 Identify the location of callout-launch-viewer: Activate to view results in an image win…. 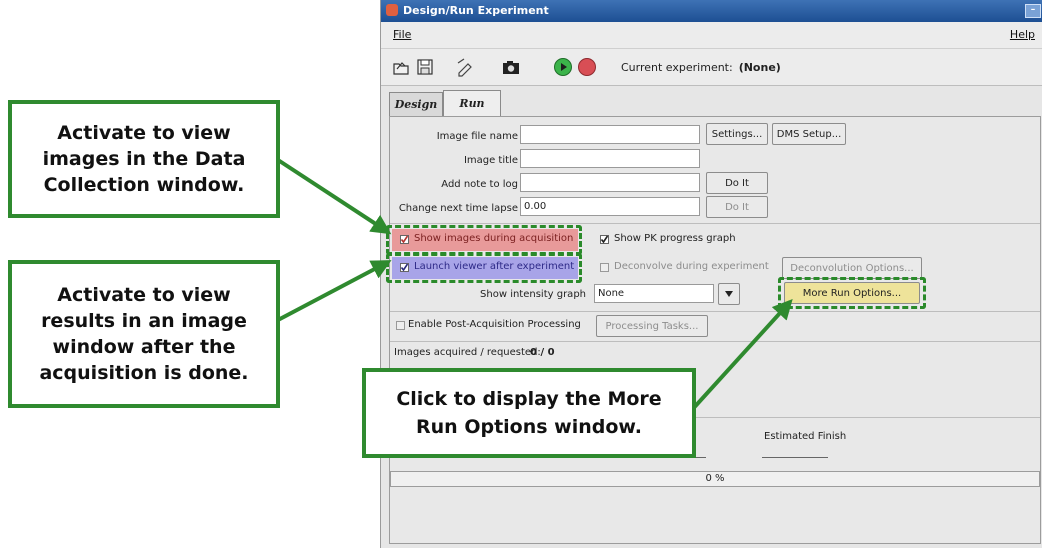
(144, 334).